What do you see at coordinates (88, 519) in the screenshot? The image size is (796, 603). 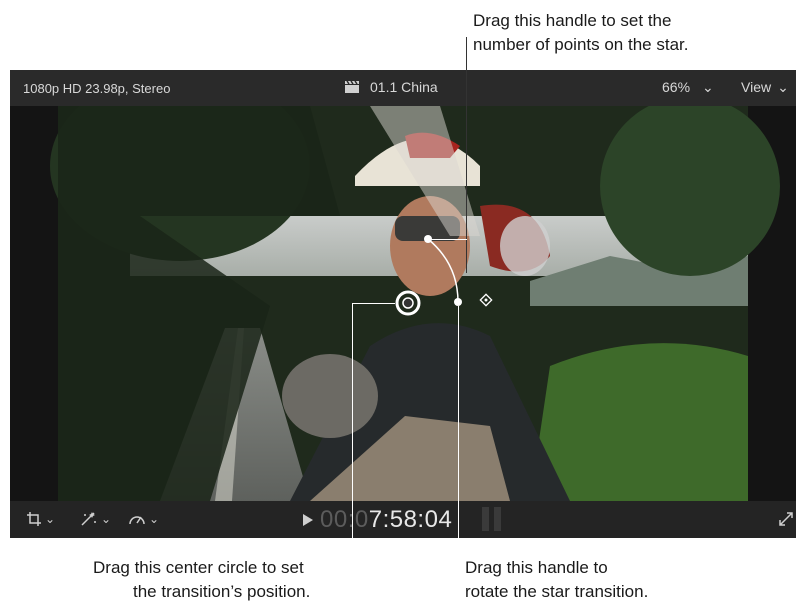 I see `transform-icon` at bounding box center [88, 519].